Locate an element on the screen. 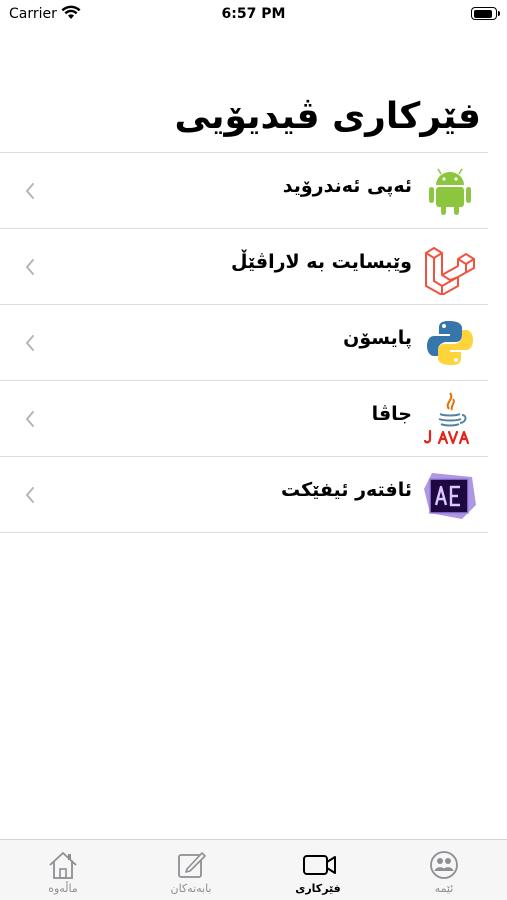 Image resolution: width=507 pixels, height=900 pixels. tab-home: ماڵەوە is located at coordinates (63, 870).